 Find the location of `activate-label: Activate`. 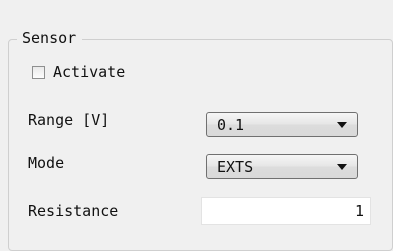

activate-label: Activate is located at coordinates (89, 72).